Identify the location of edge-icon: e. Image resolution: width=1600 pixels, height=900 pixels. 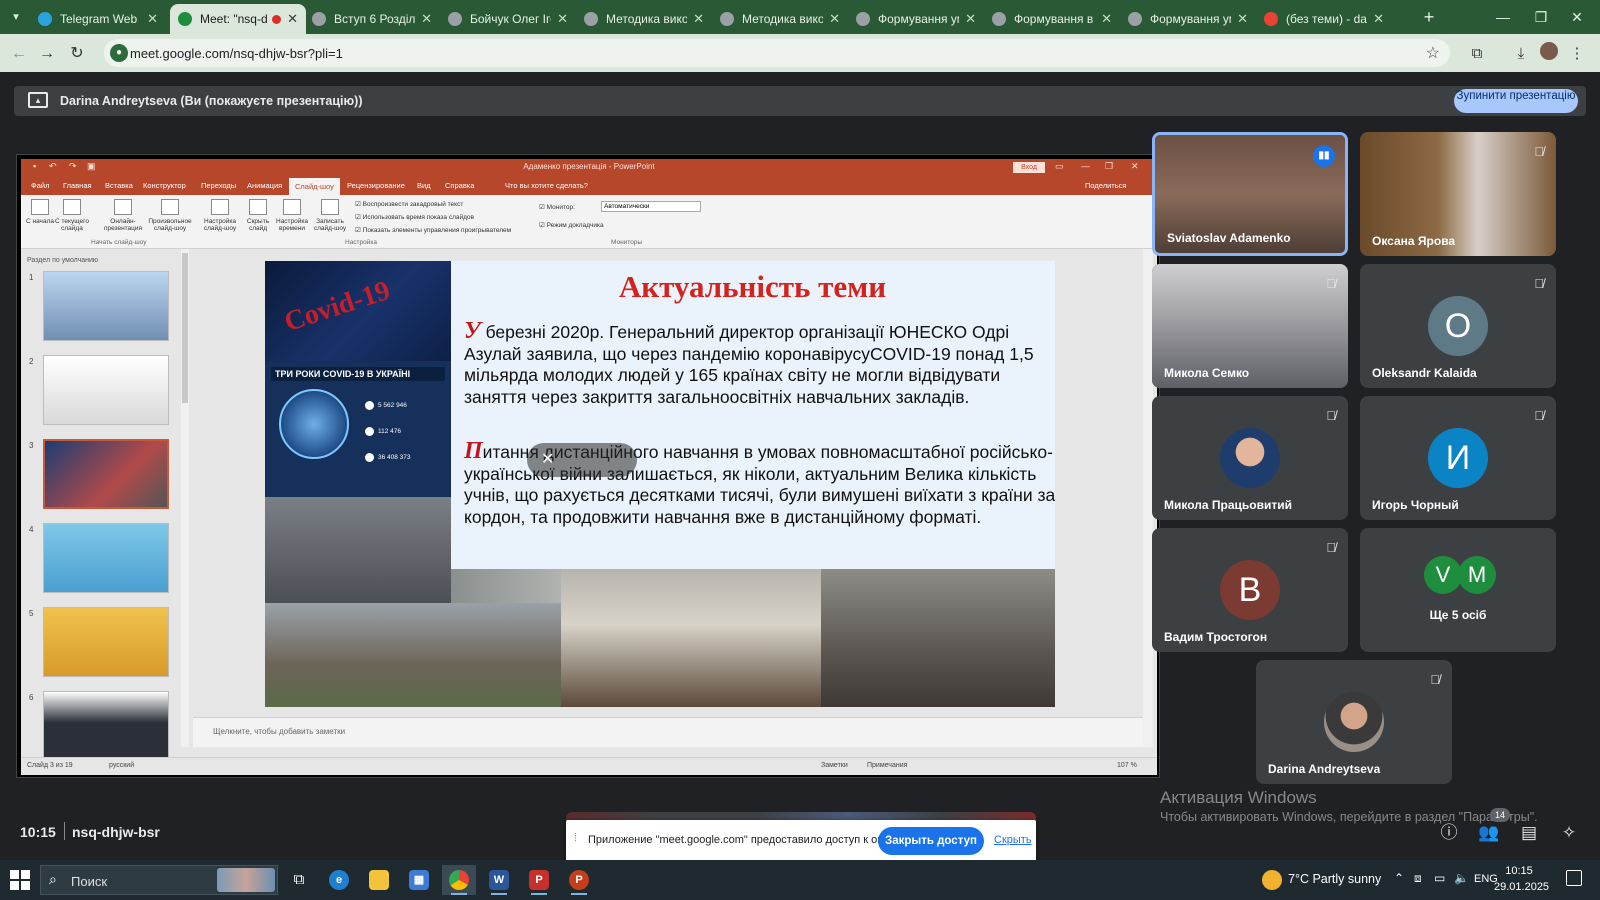
(339, 880).